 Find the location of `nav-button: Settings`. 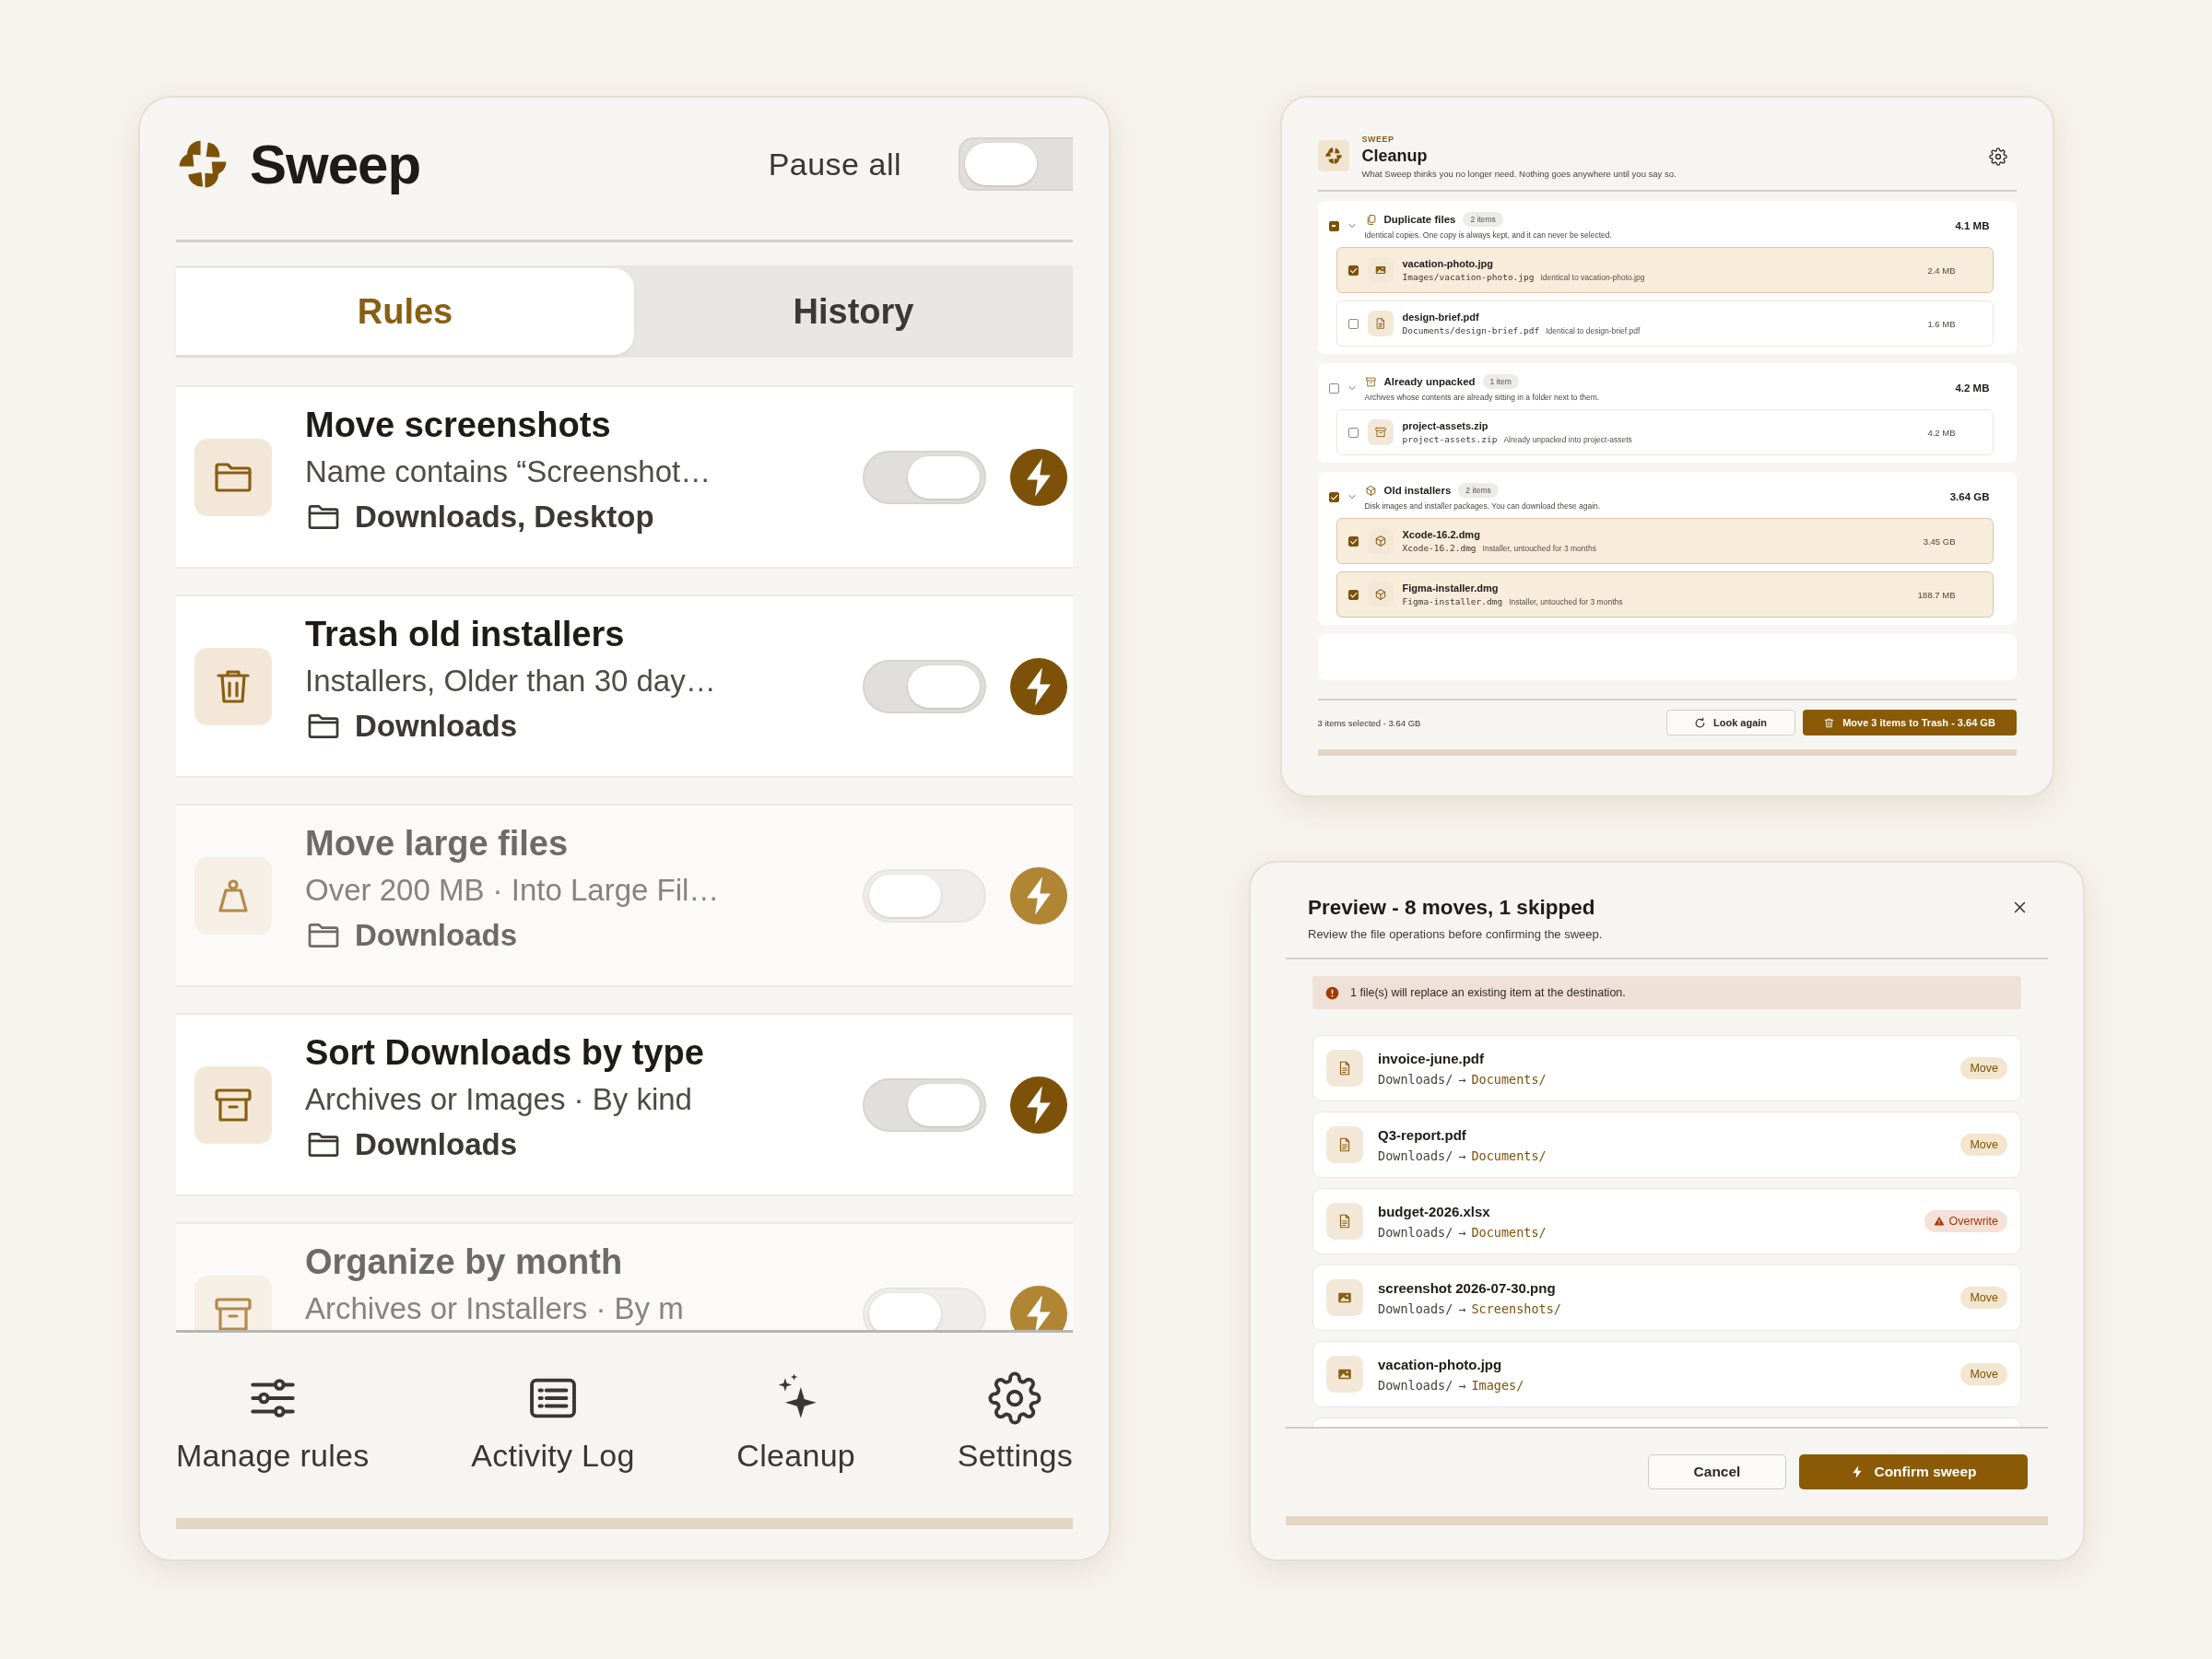

nav-button: Settings is located at coordinates (1015, 1421).